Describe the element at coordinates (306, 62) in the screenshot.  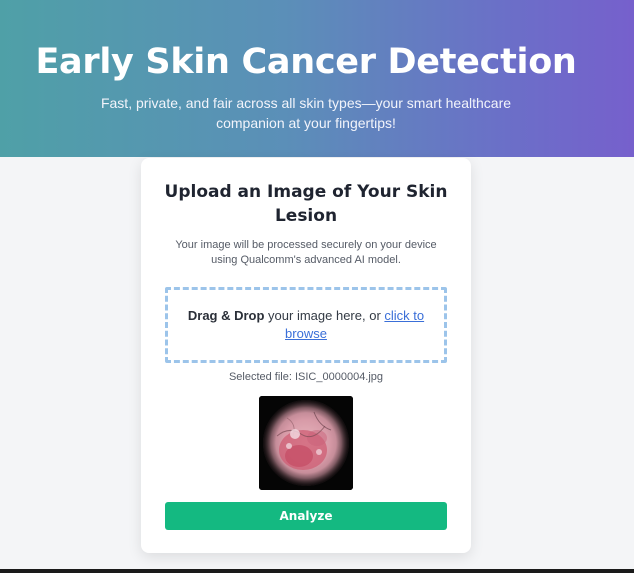
I see `page-title: Early Skin Cancer Detection` at that location.